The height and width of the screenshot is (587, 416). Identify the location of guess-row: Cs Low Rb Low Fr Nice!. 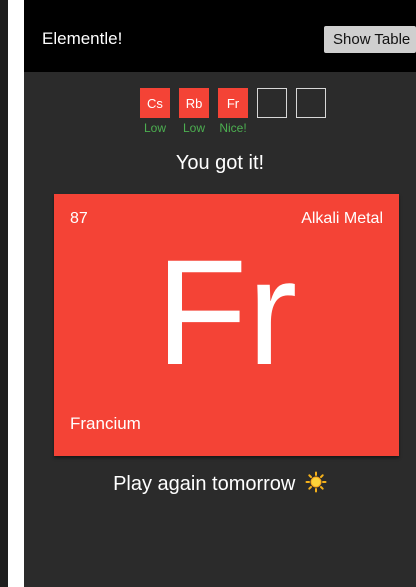
(233, 111).